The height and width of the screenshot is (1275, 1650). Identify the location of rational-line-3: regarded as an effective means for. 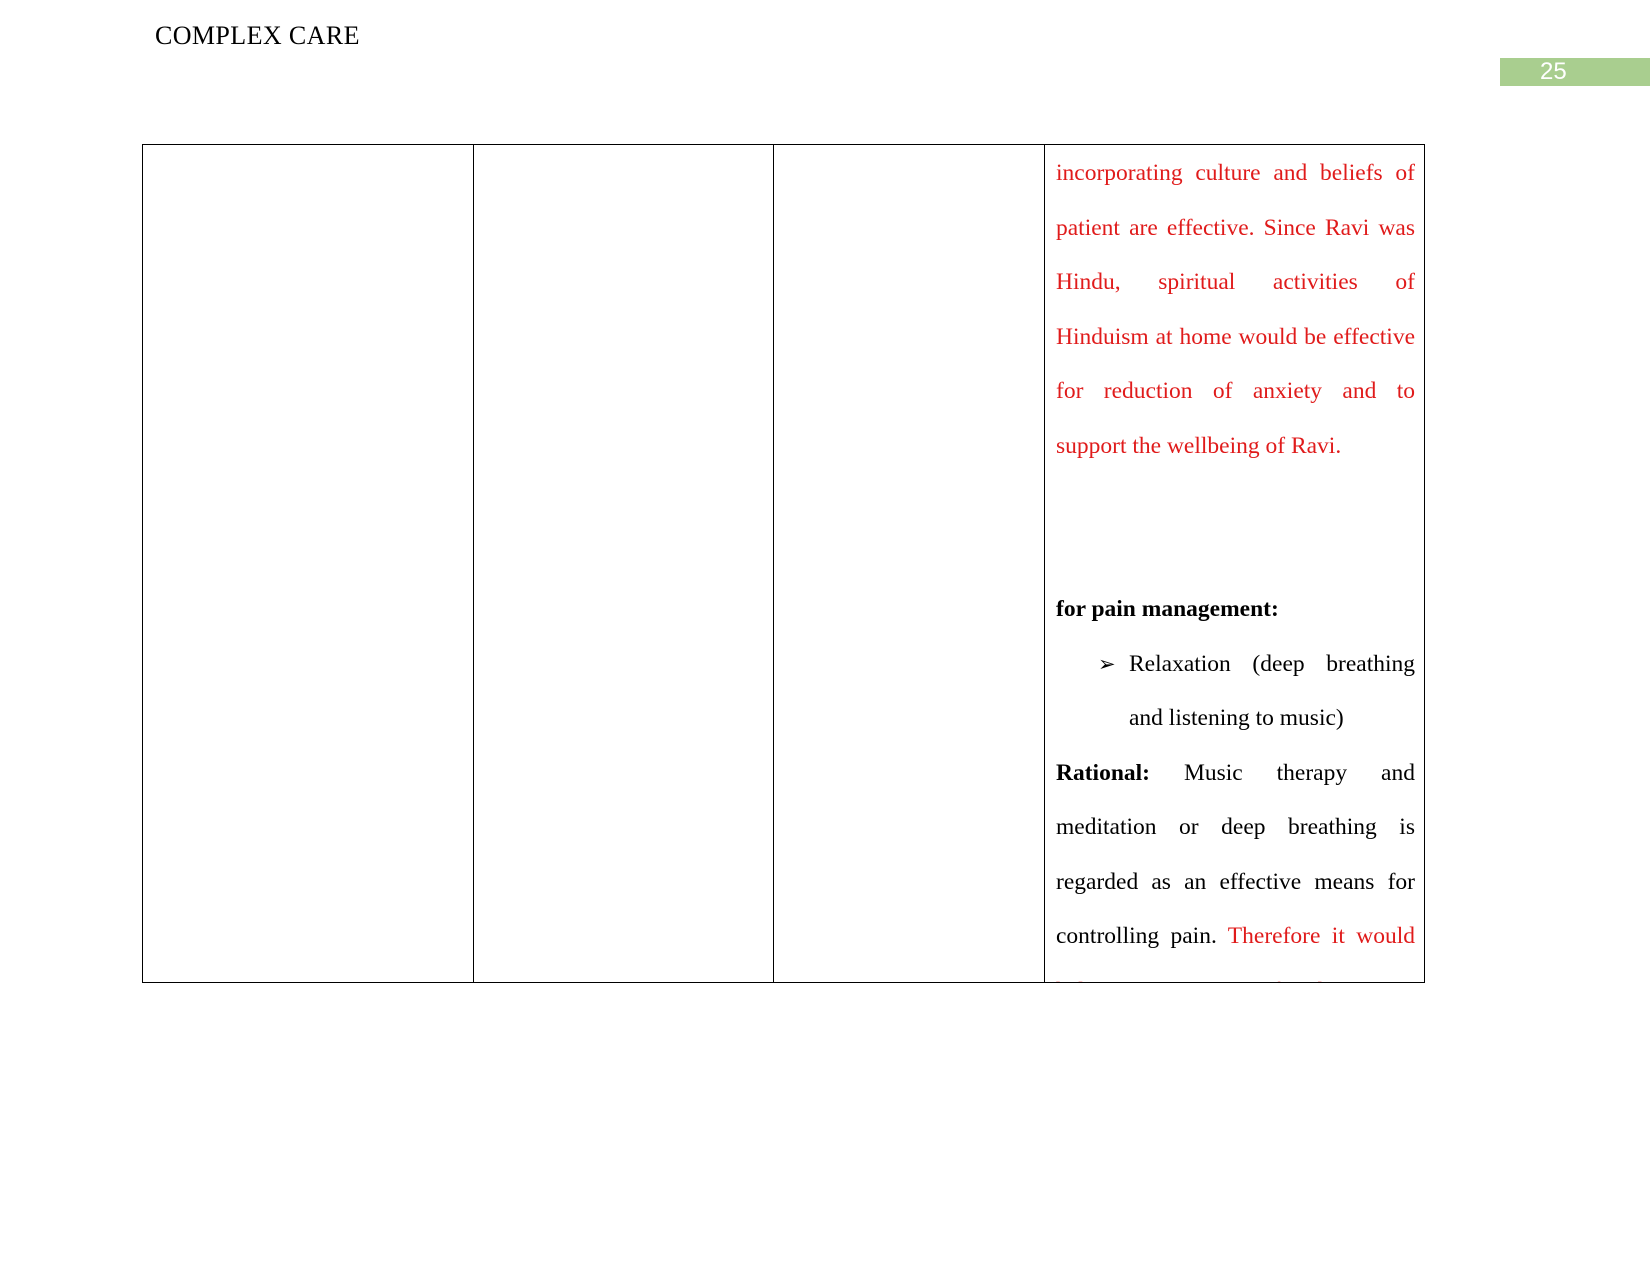
(1235, 881).